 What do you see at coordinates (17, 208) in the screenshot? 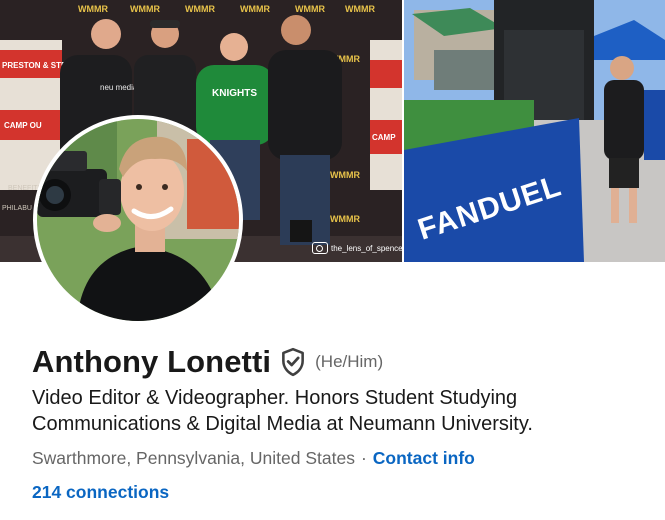
I see `svg-text: PHILABU` at bounding box center [17, 208].